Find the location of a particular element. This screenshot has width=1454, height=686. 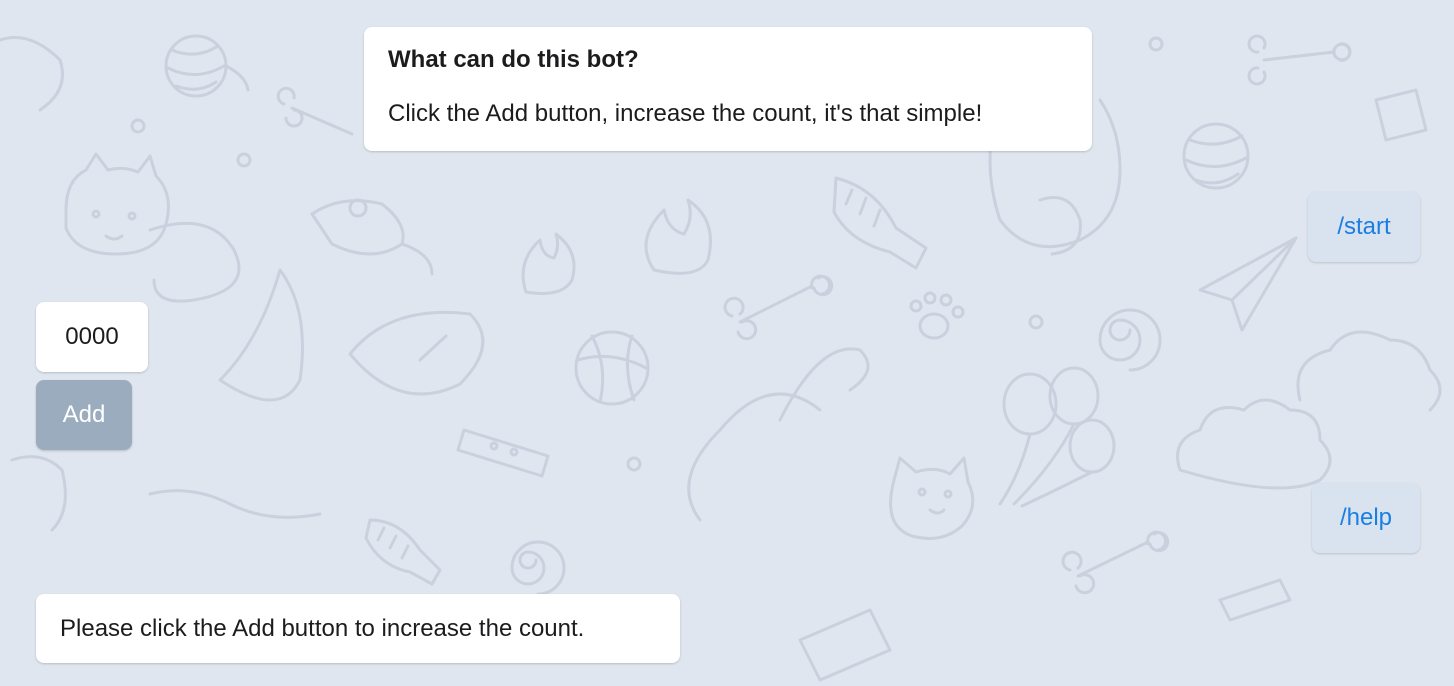

count-display-message: 0000 is located at coordinates (92, 337).